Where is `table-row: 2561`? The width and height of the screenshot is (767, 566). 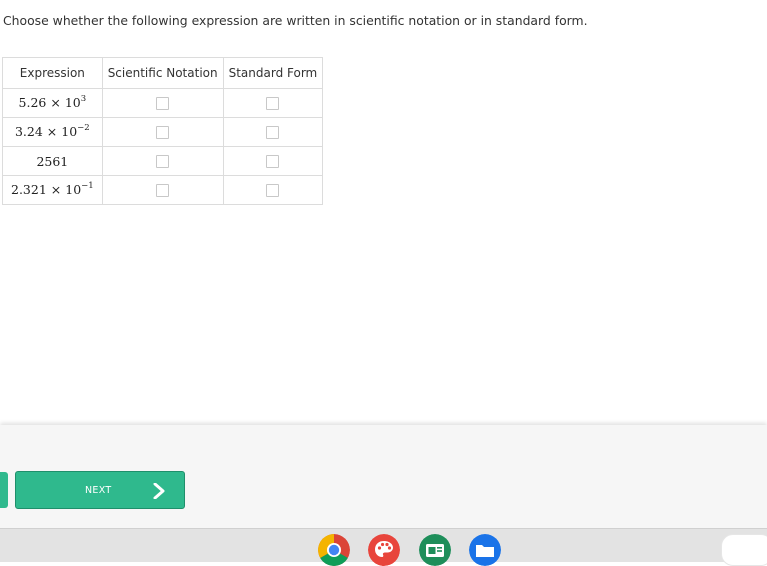
table-row: 2561 is located at coordinates (163, 161).